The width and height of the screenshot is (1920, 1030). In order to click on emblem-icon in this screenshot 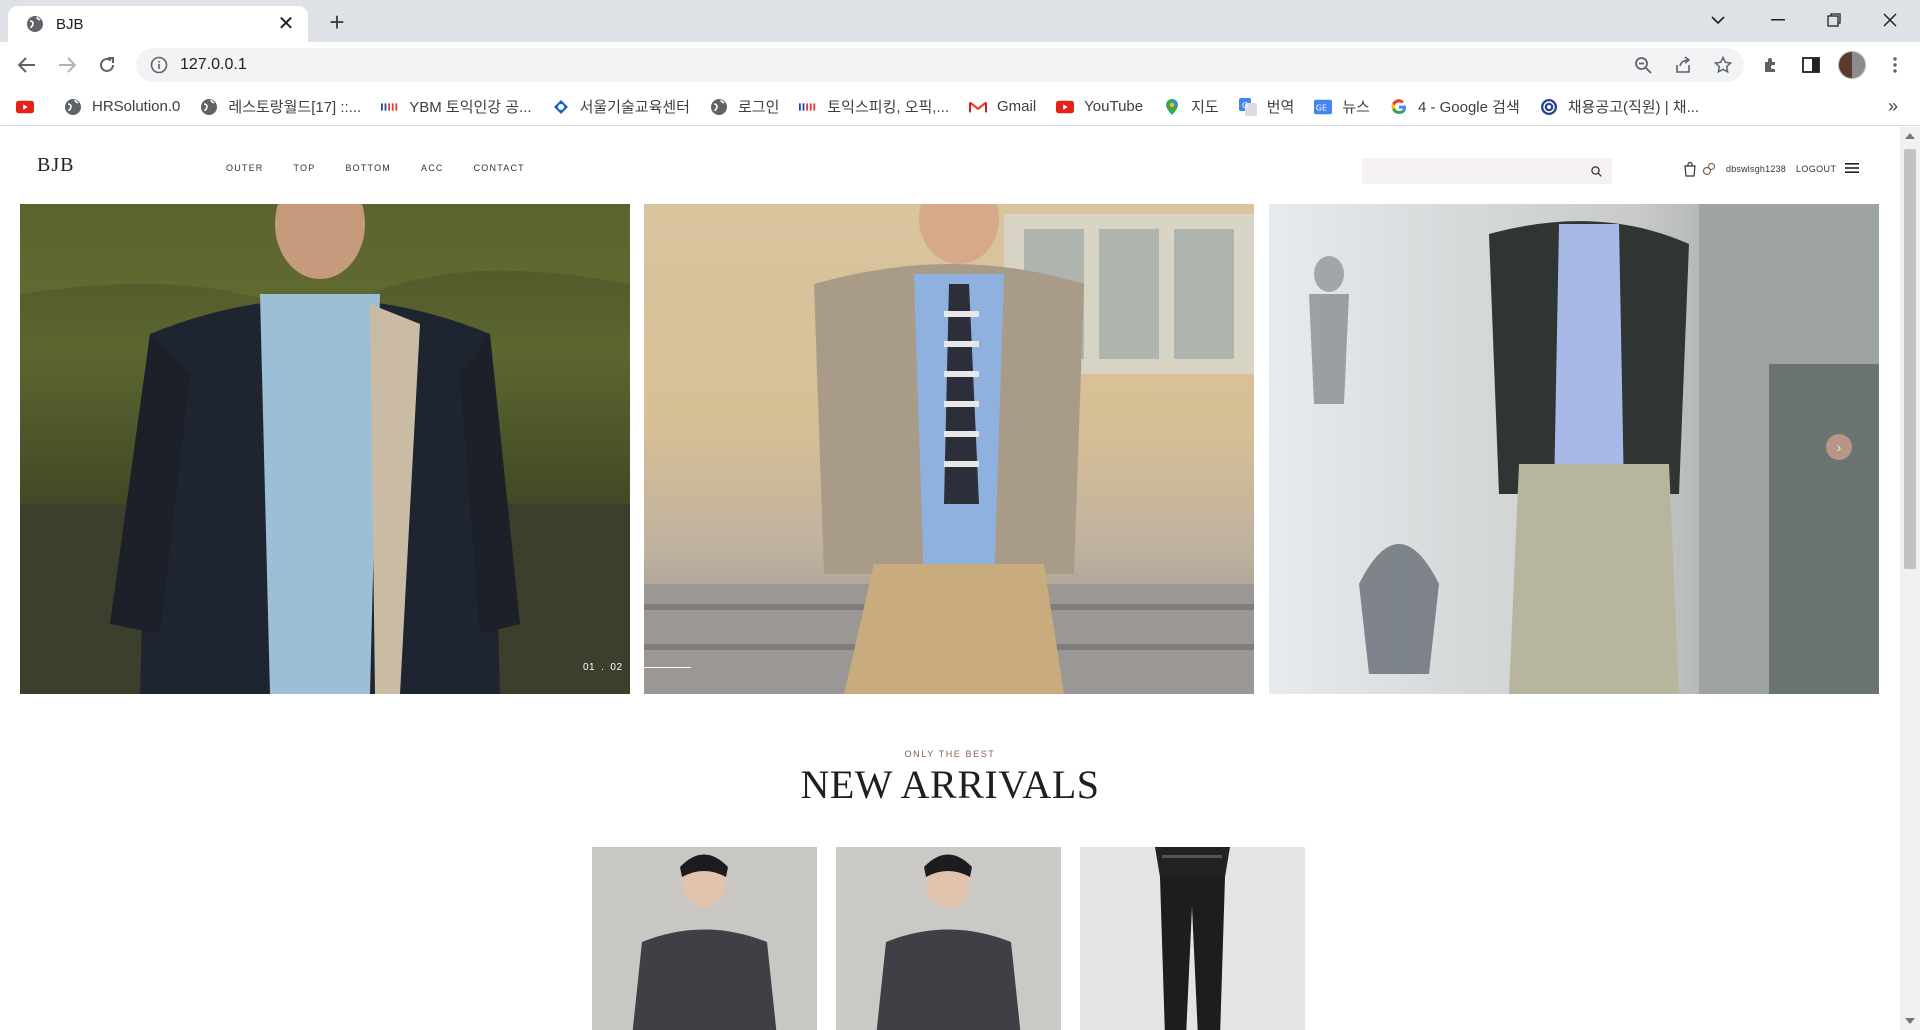, I will do `click(1549, 107)`.